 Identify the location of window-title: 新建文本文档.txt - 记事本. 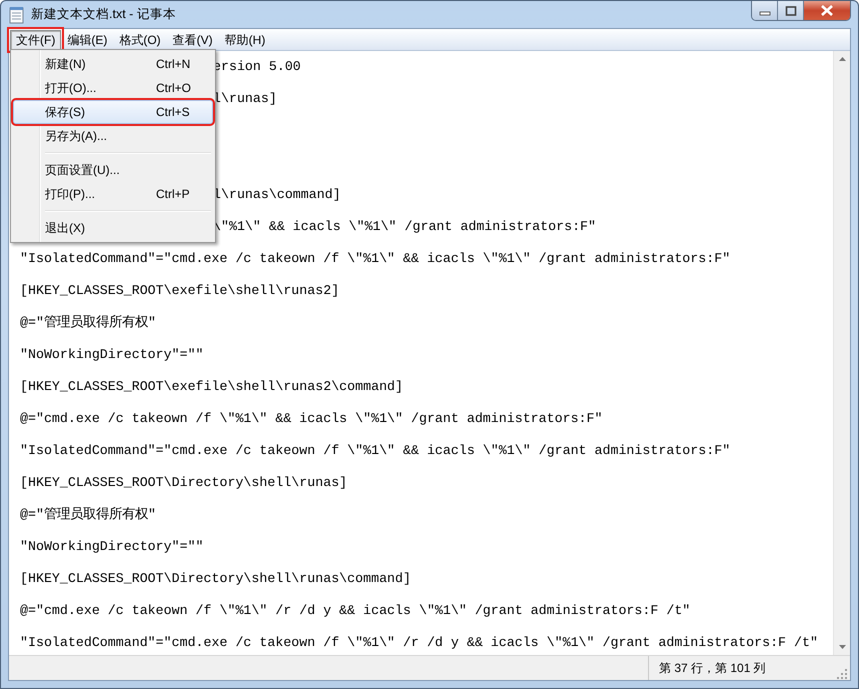
(103, 14).